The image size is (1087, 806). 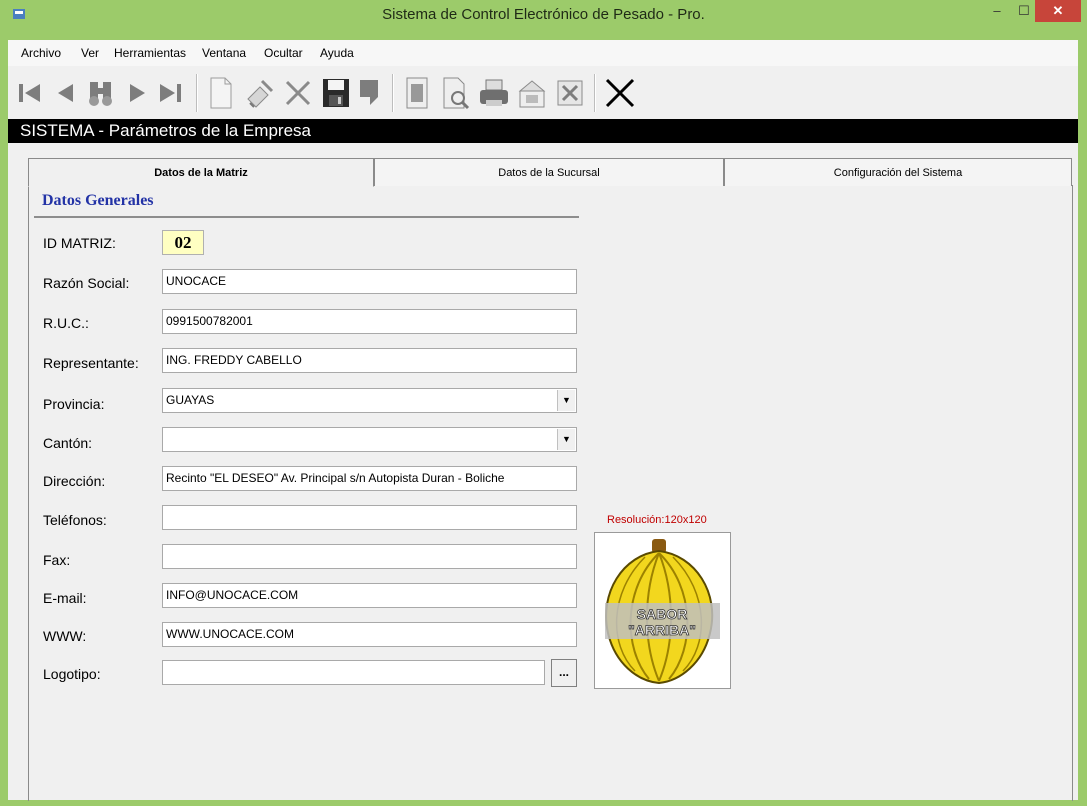 What do you see at coordinates (190, 400) in the screenshot?
I see `provincia-selected-value: GUAYAS` at bounding box center [190, 400].